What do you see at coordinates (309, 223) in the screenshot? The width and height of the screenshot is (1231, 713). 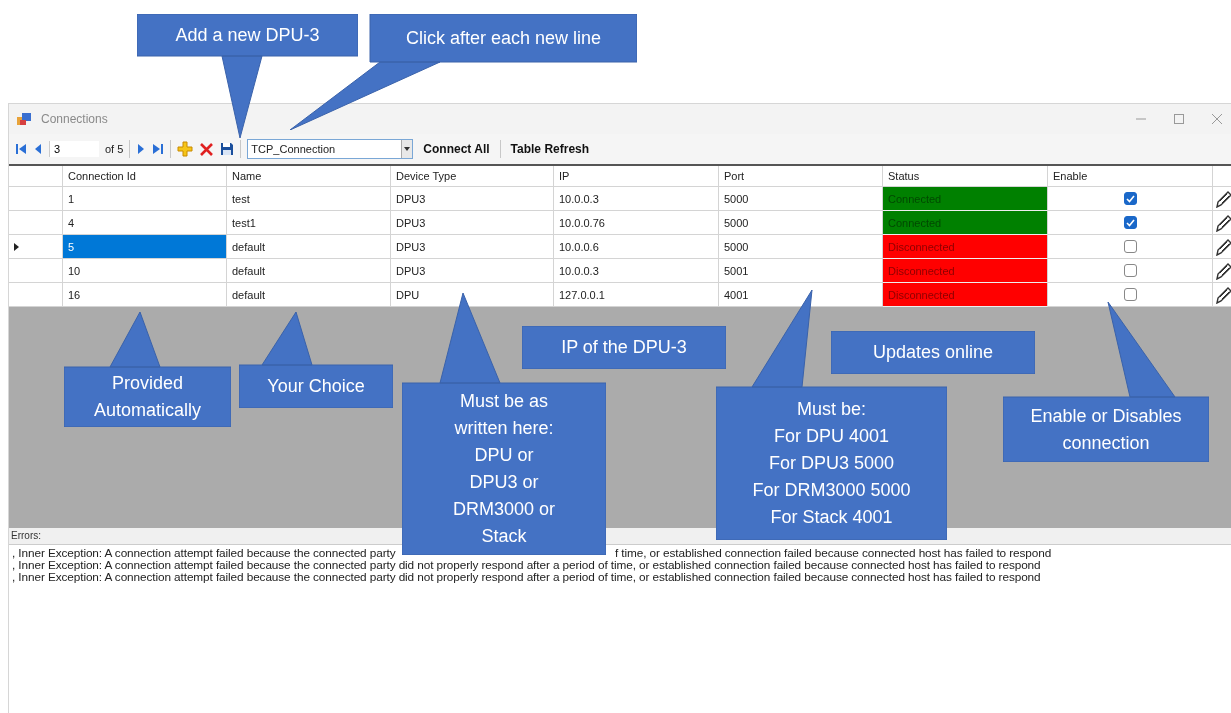 I see `table-cell: test1` at bounding box center [309, 223].